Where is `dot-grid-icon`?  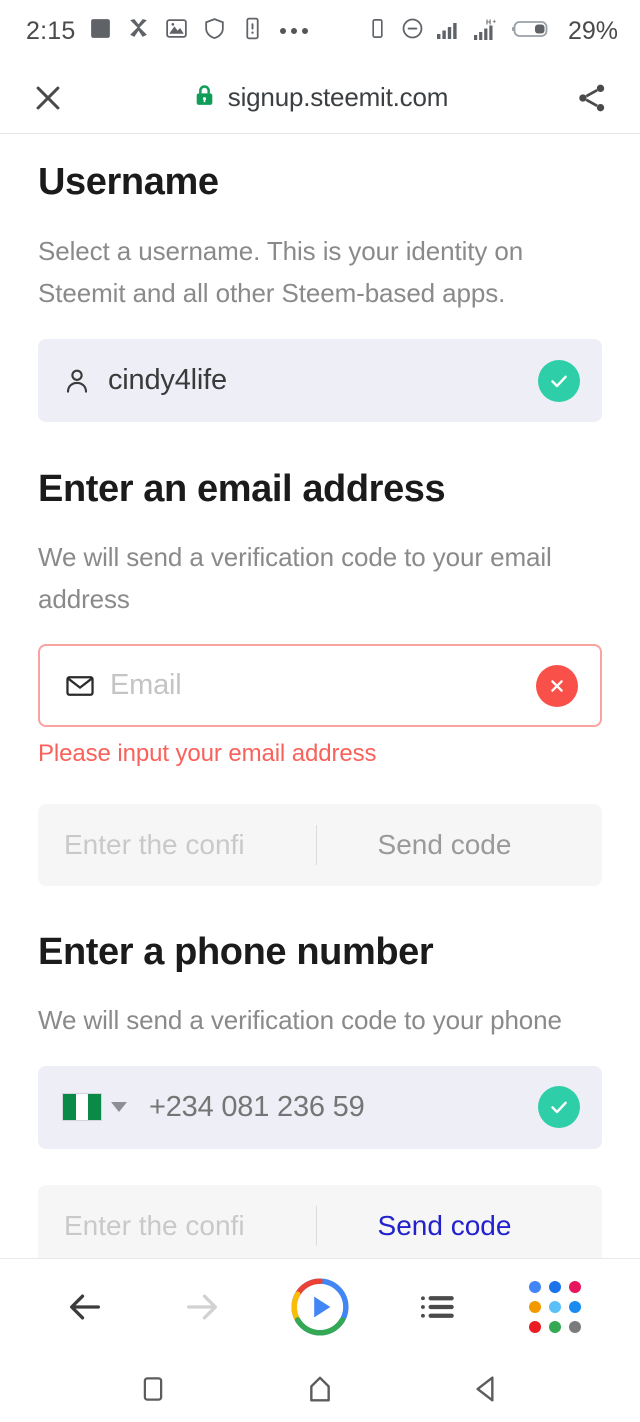
dot-grid-icon is located at coordinates (555, 1307).